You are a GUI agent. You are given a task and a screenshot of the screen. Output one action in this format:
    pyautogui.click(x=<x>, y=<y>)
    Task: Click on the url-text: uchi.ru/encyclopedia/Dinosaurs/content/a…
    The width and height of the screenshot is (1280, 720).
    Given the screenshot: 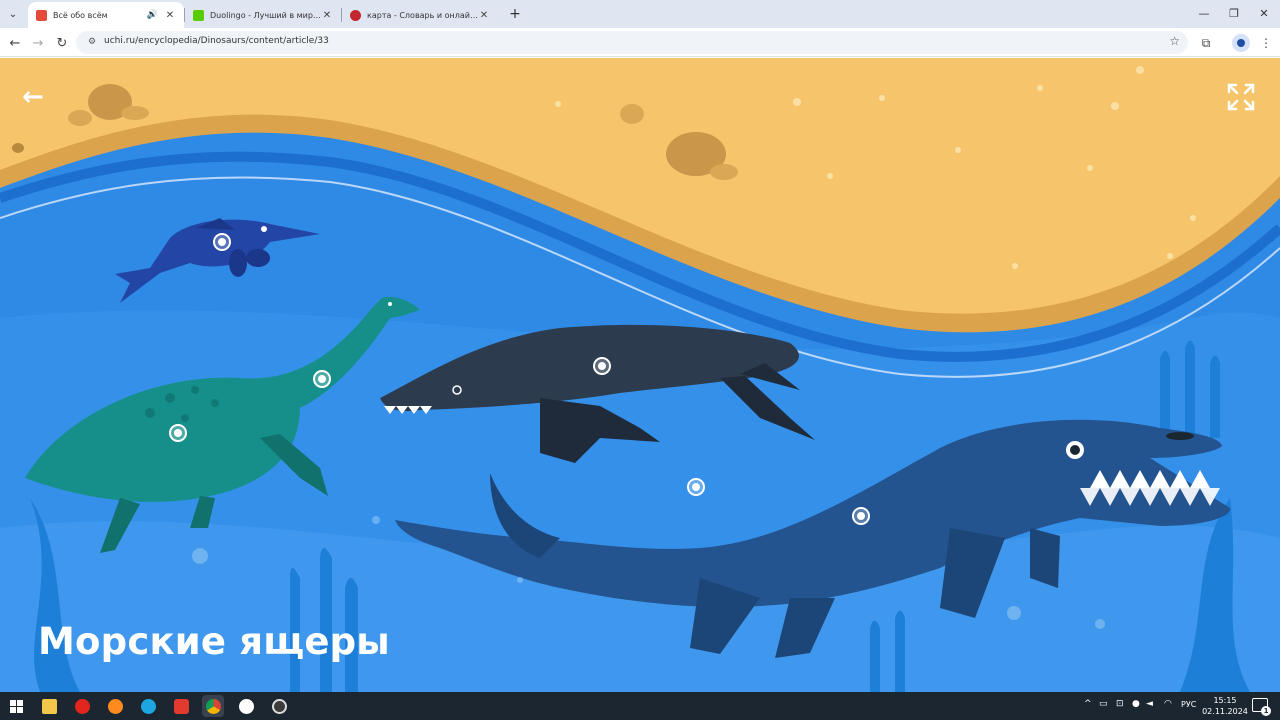 What is the action you would take?
    pyautogui.click(x=216, y=41)
    